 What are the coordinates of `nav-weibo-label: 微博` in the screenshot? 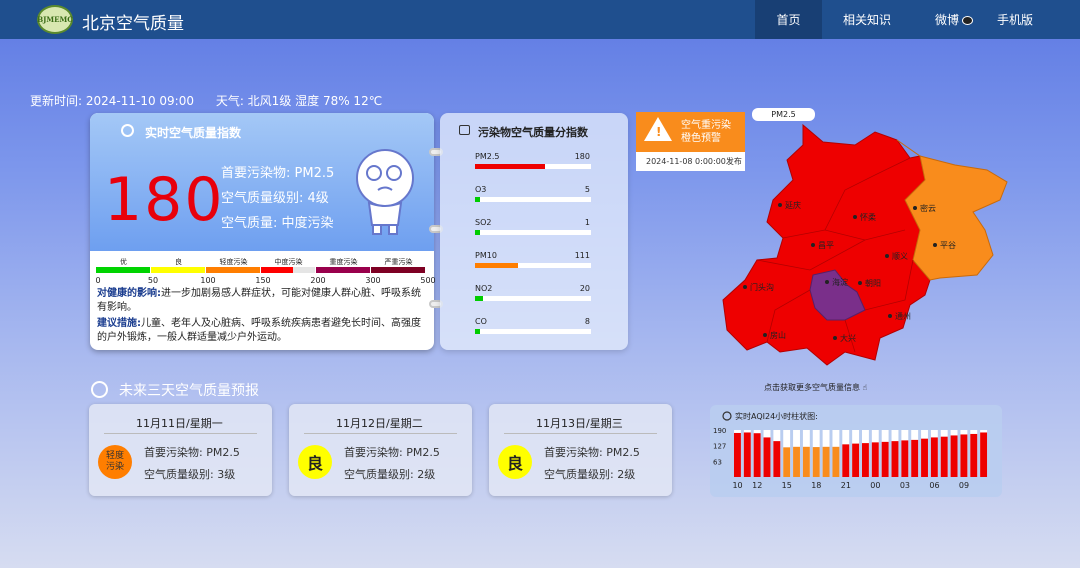 It's located at (946, 20).